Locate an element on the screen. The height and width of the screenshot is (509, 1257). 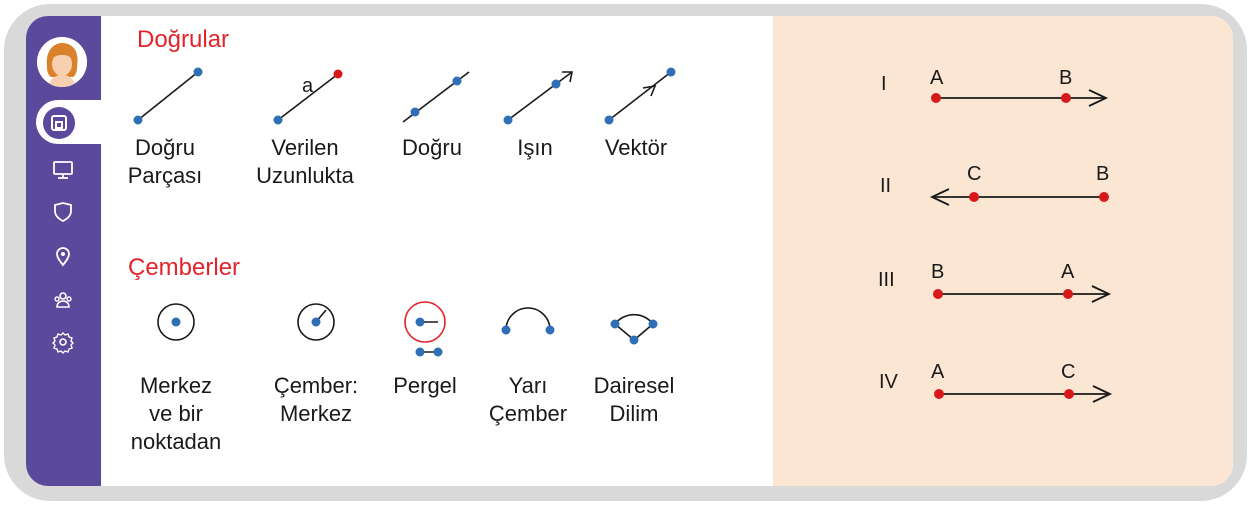
tool-segment-with-length: a Verilen Uzunlukta is located at coordinates (305, 126).